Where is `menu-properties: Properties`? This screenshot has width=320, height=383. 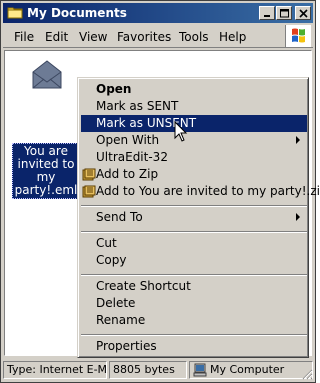
menu-properties: Properties is located at coordinates (194, 346).